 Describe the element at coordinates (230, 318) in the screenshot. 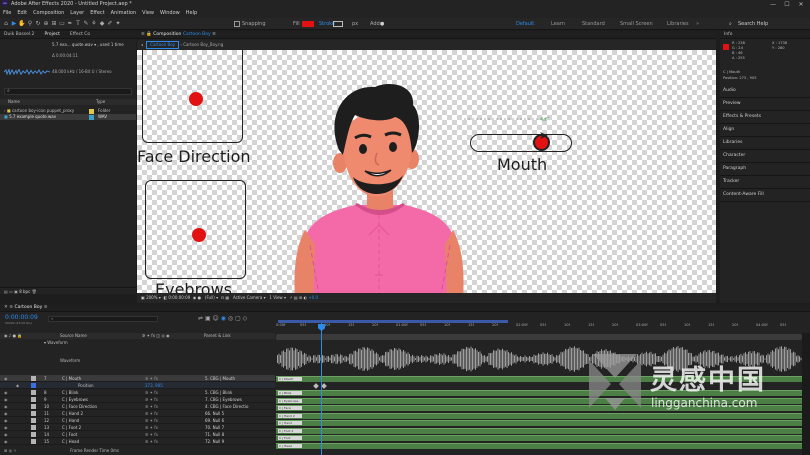

I see `motion-blur-icon: ◎` at that location.